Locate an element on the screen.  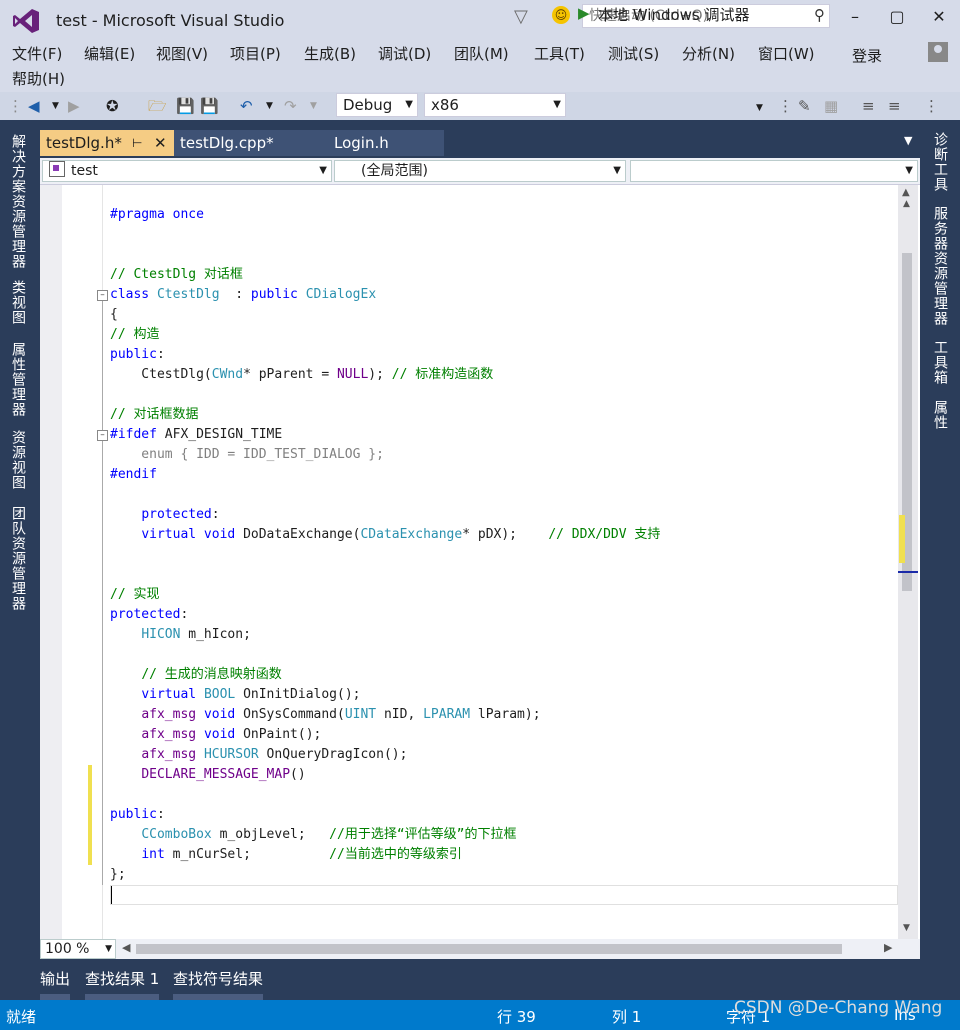
save-all-icon: 💾 is located at coordinates (209, 106).